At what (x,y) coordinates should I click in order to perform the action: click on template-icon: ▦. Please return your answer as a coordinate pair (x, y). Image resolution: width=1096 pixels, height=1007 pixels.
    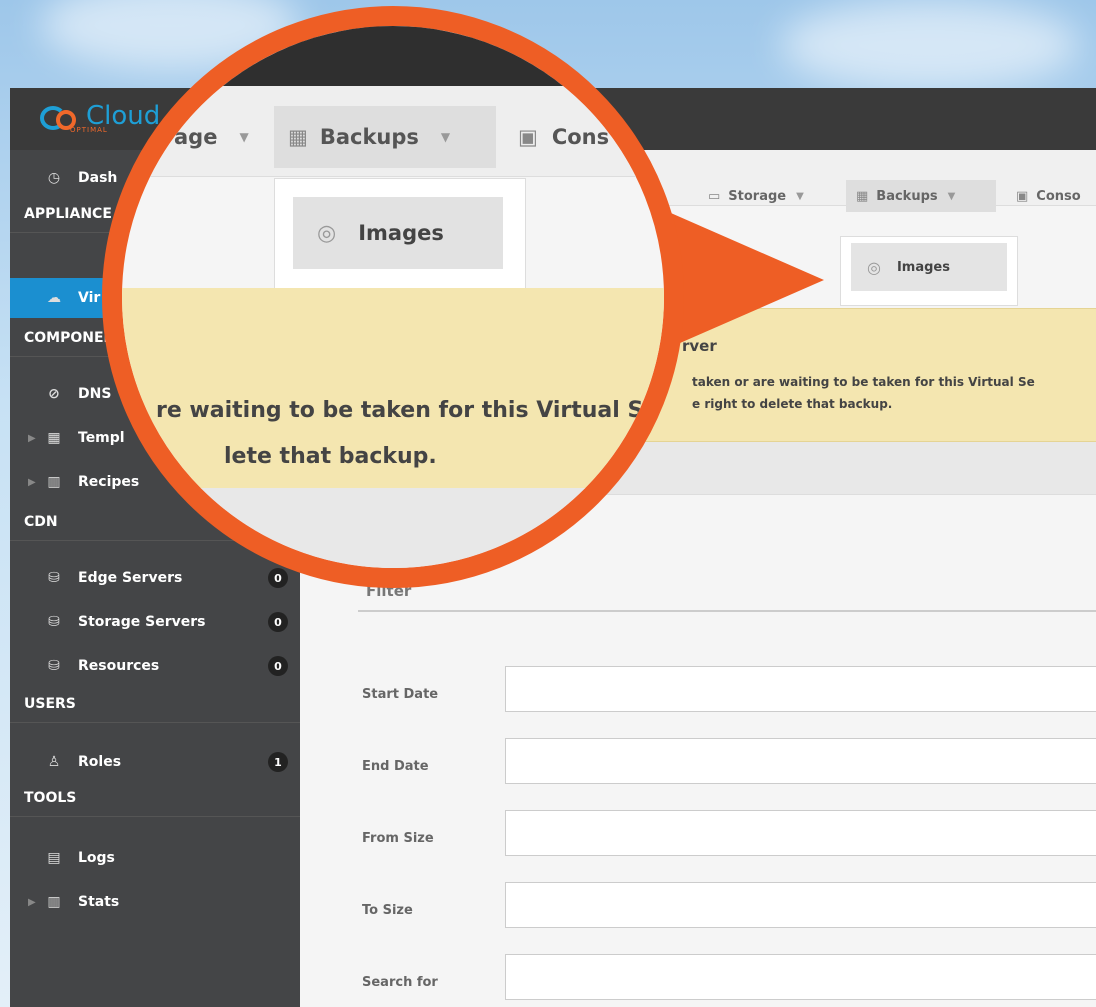
    Looking at the image, I should click on (54, 438).